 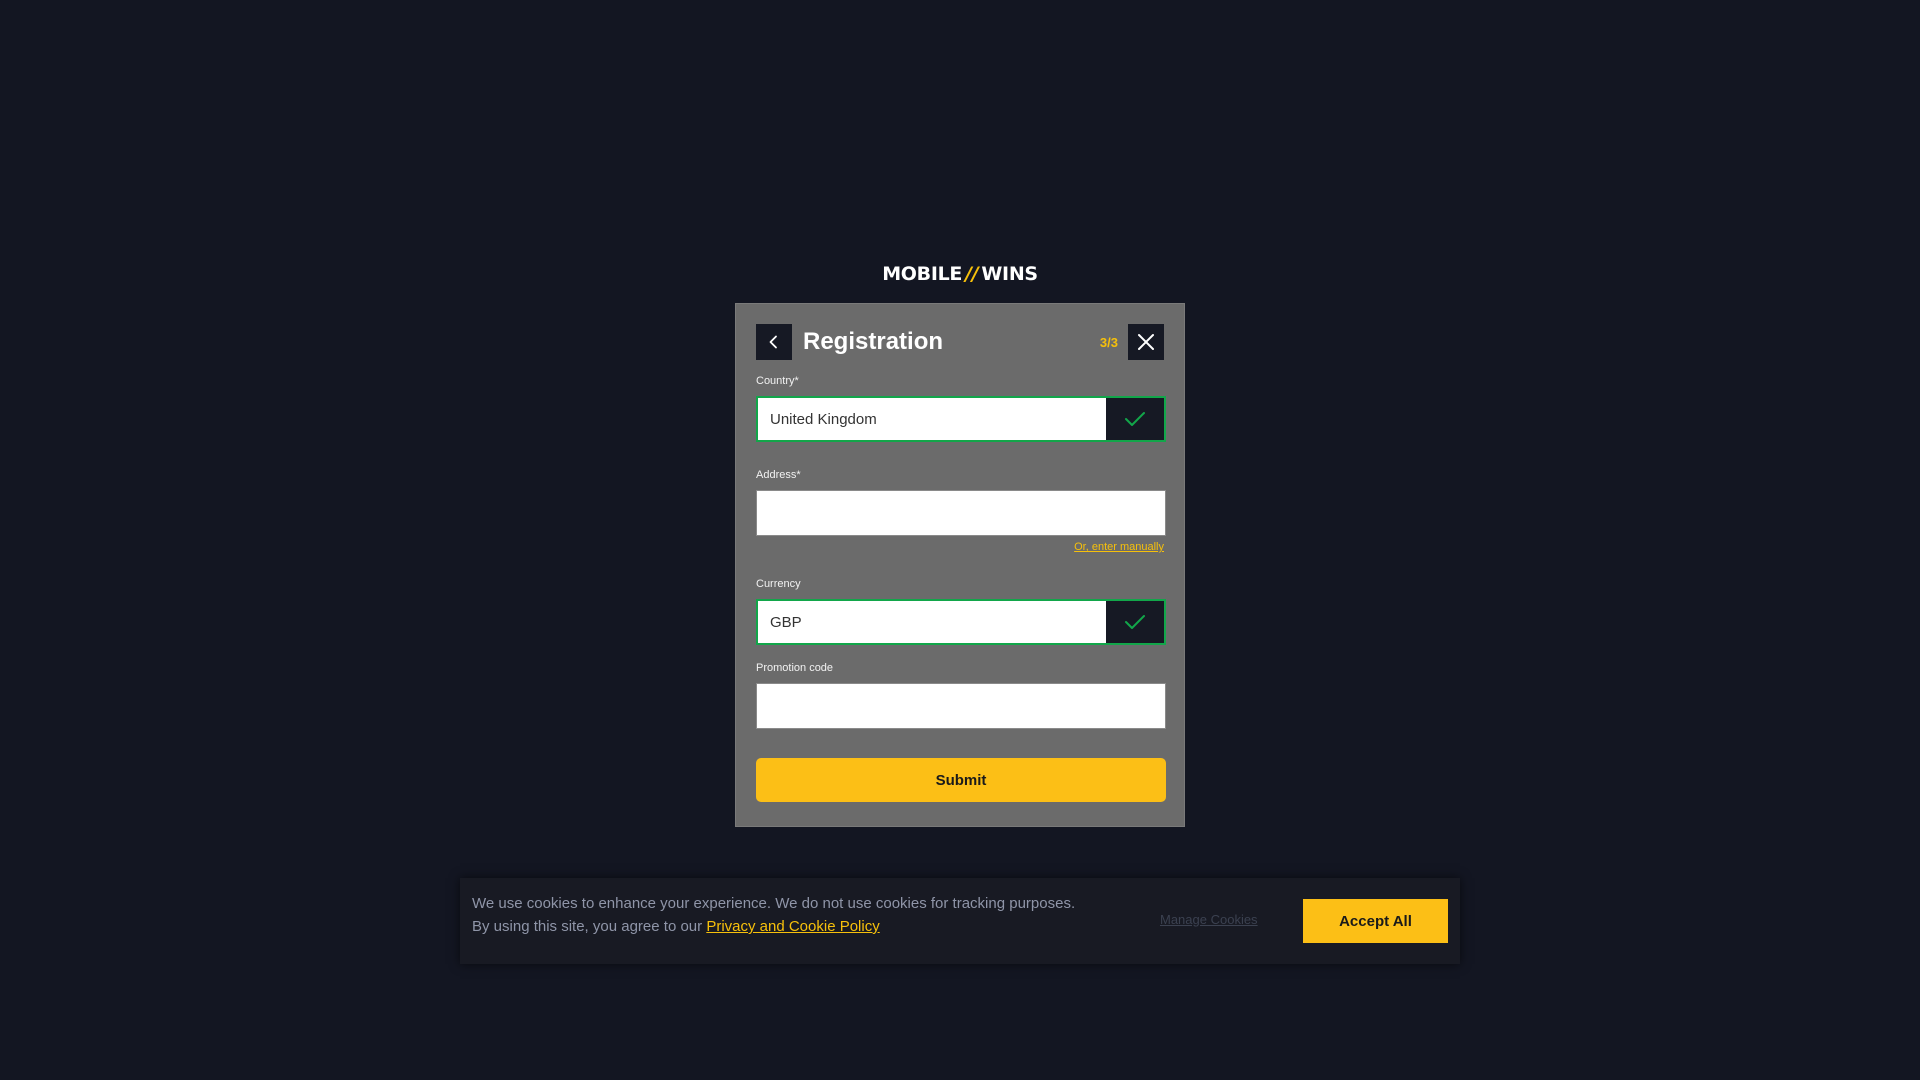 What do you see at coordinates (873, 341) in the screenshot?
I see `modal-title: Registration` at bounding box center [873, 341].